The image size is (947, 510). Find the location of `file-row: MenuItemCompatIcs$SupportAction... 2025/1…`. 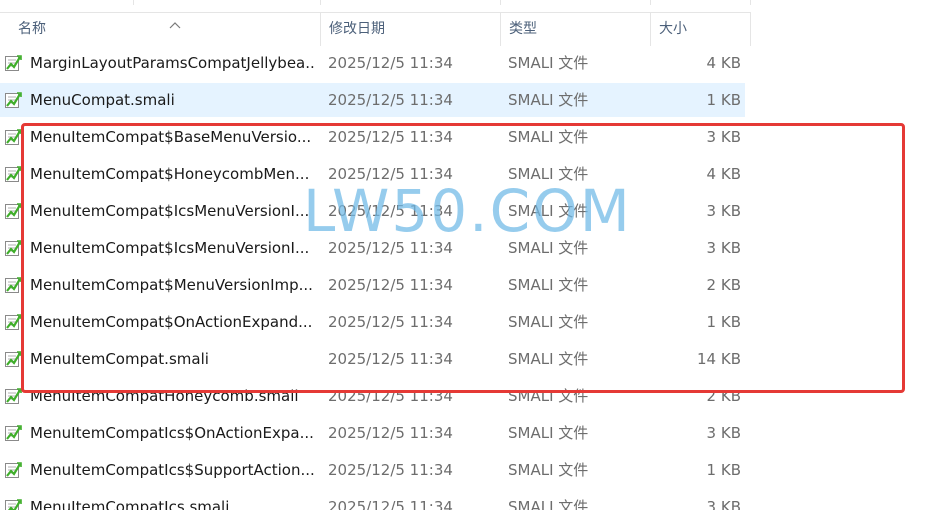

file-row: MenuItemCompatIcs$SupportAction... 2025/1… is located at coordinates (372, 470).